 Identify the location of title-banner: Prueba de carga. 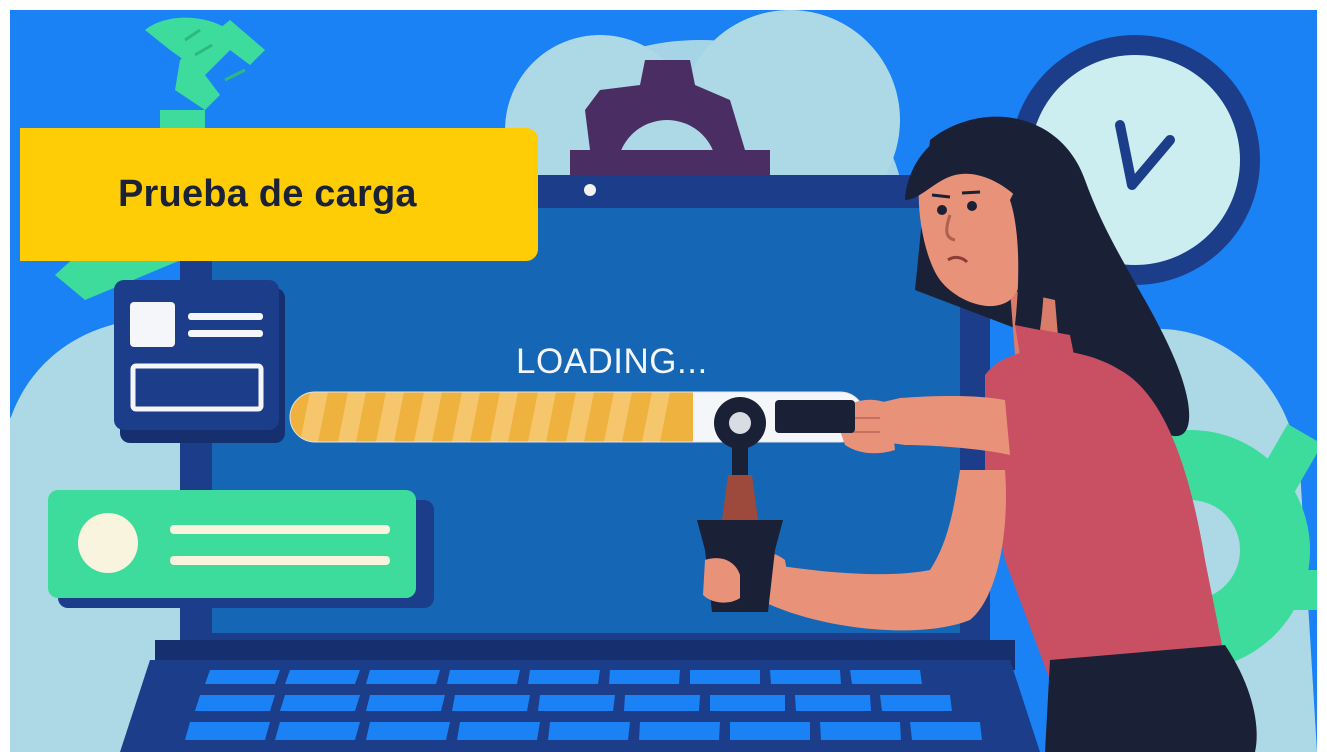
(279, 194).